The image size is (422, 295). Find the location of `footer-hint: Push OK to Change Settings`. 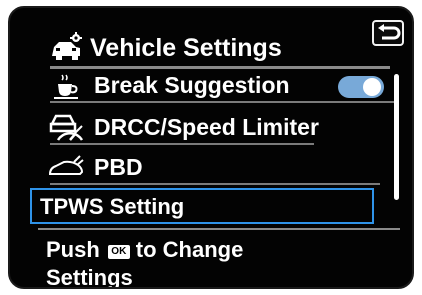

footer-hint: Push OK to Change Settings is located at coordinates (216, 262).